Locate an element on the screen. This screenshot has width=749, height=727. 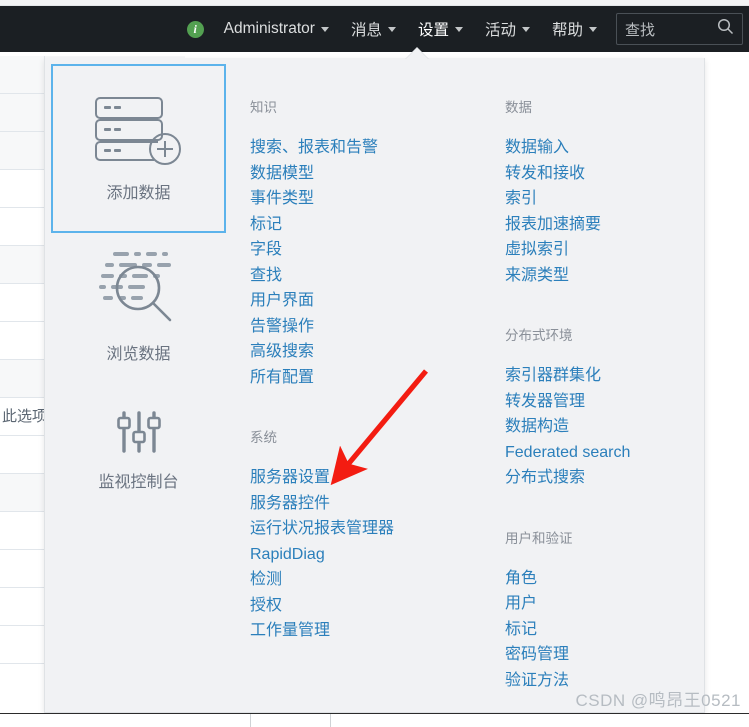
info-circle-icon: i is located at coordinates (195, 29).